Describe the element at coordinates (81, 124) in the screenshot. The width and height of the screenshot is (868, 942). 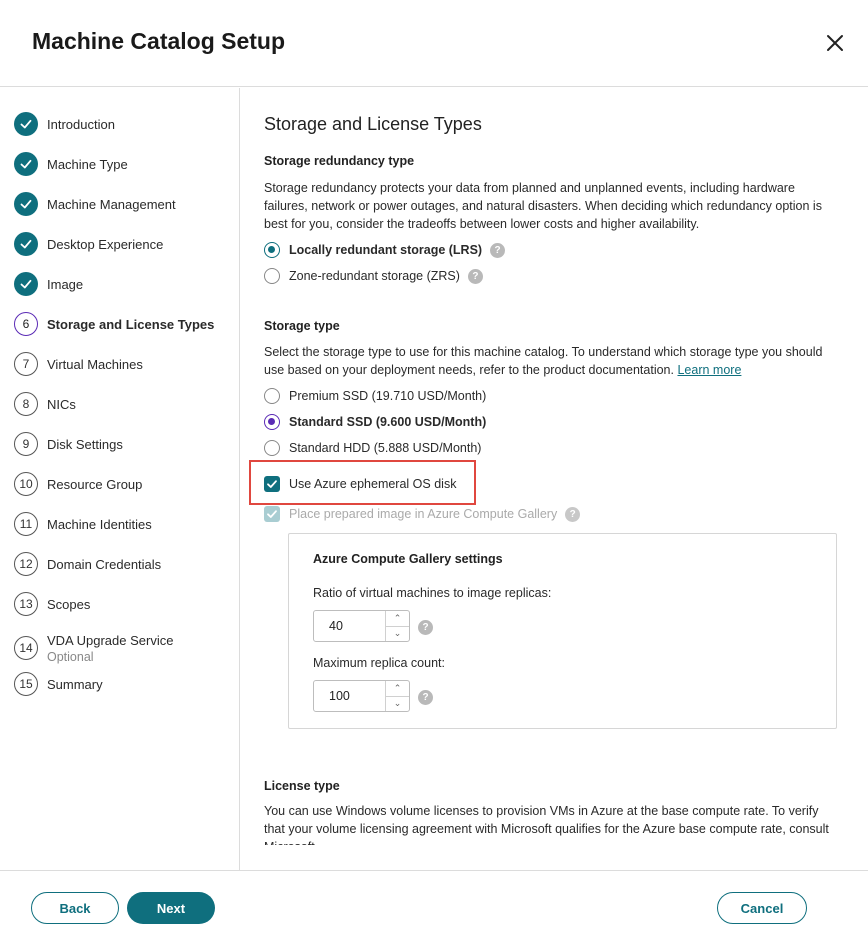
I see `step-label: Introduction` at that location.